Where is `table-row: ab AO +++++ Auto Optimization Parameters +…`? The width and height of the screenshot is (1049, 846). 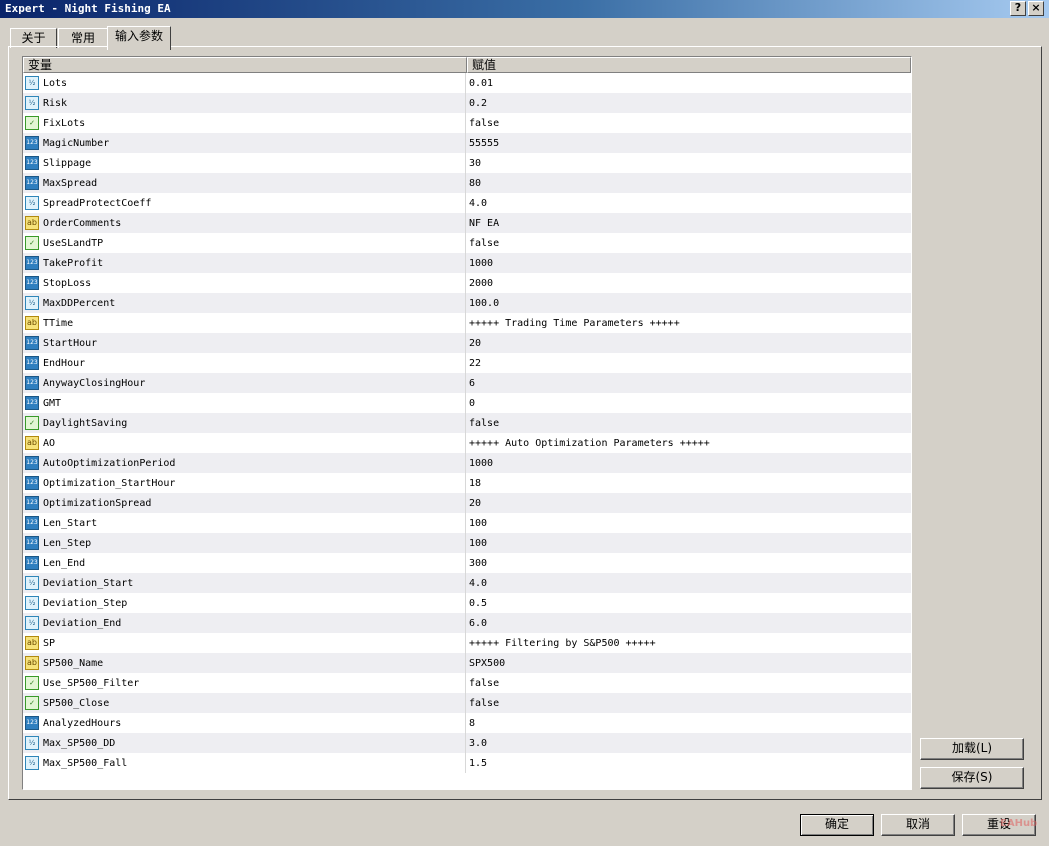 table-row: ab AO +++++ Auto Optimization Parameters +… is located at coordinates (467, 443).